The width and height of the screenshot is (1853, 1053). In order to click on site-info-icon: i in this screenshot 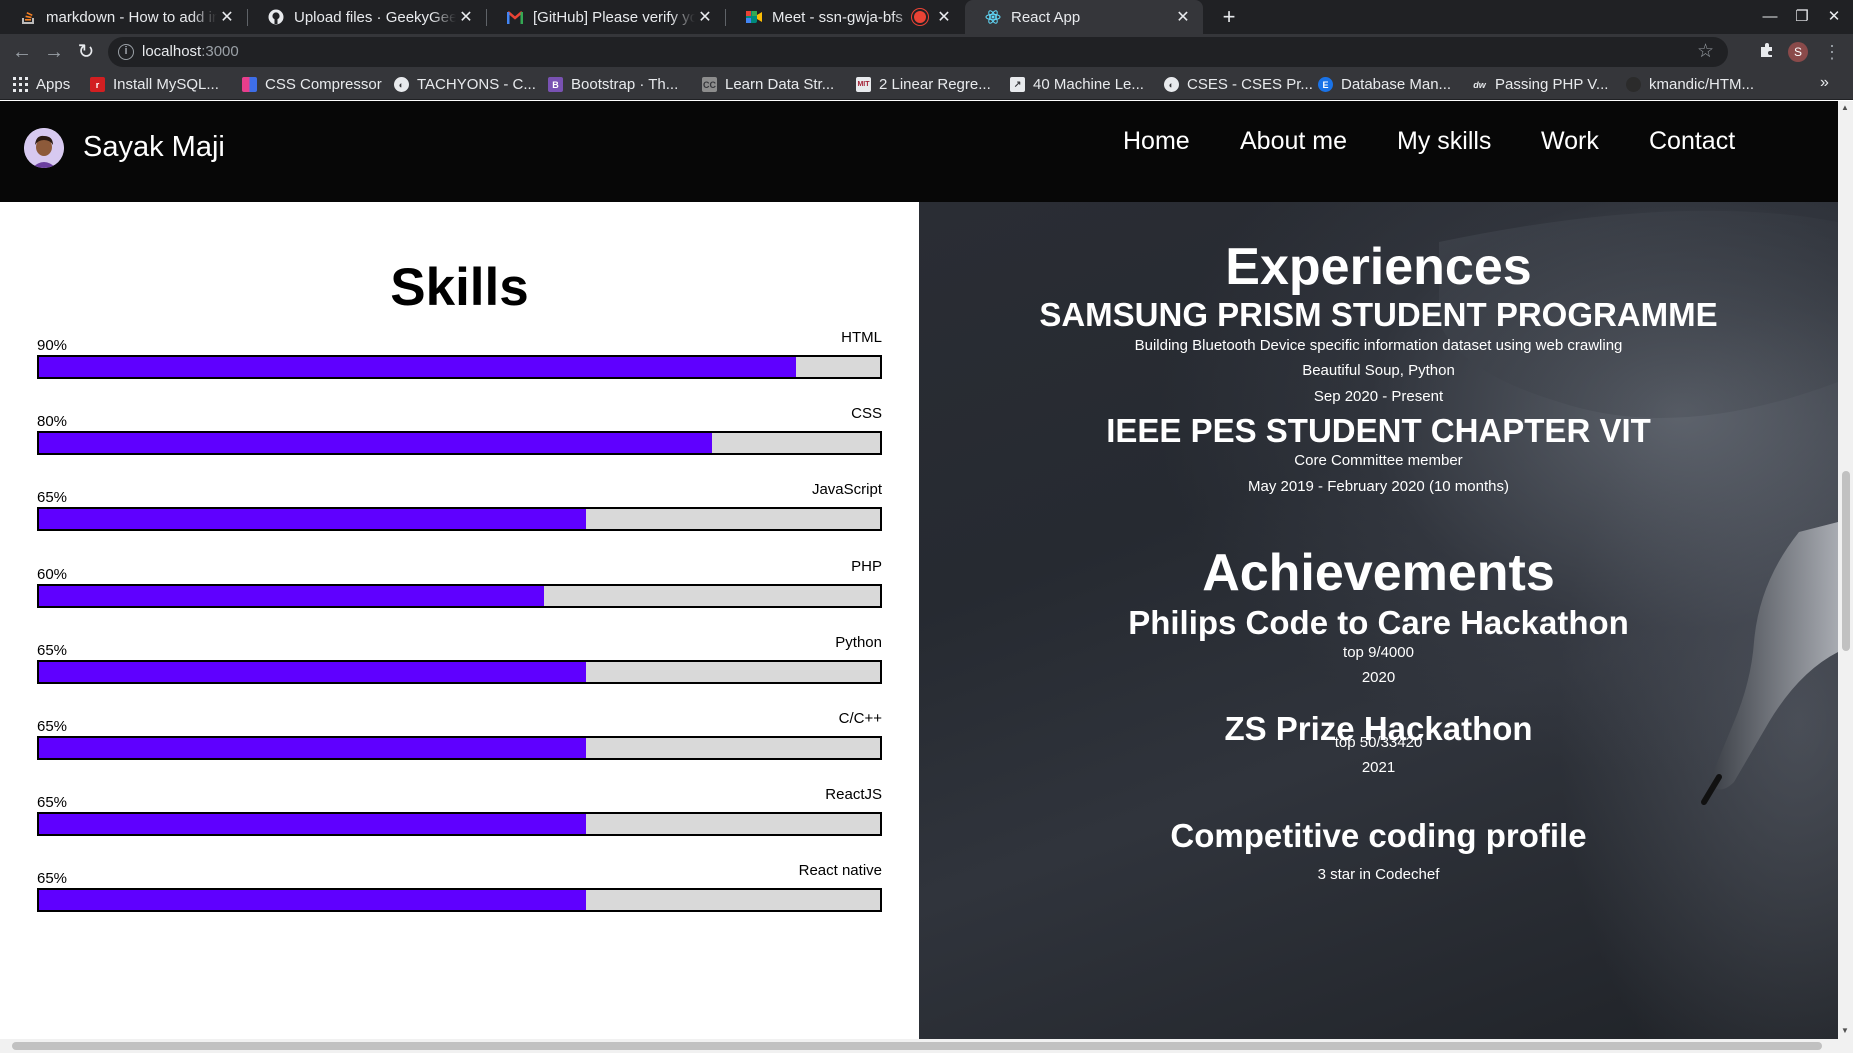, I will do `click(126, 52)`.